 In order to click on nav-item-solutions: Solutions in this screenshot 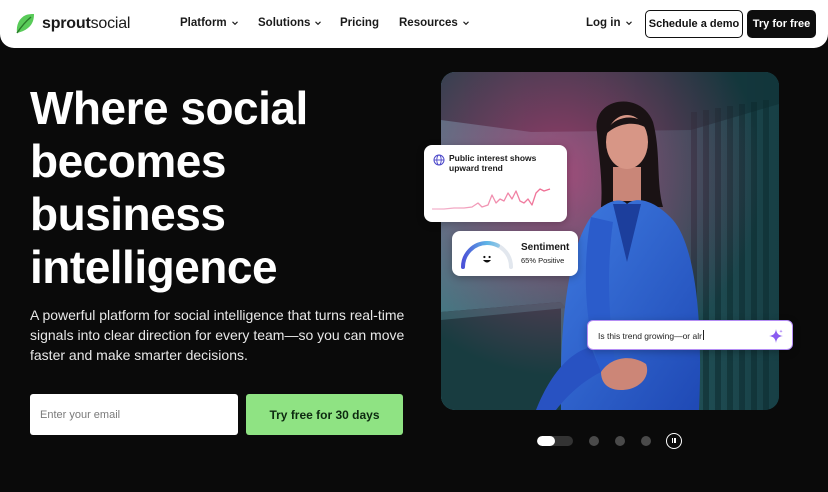, I will do `click(290, 23)`.